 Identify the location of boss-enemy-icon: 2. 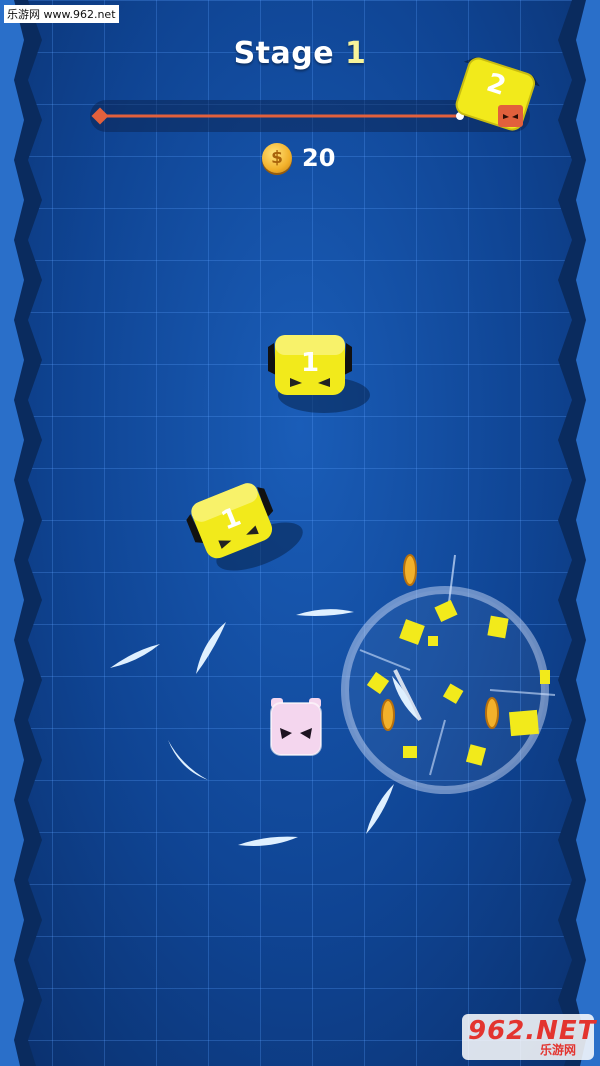
(497, 94).